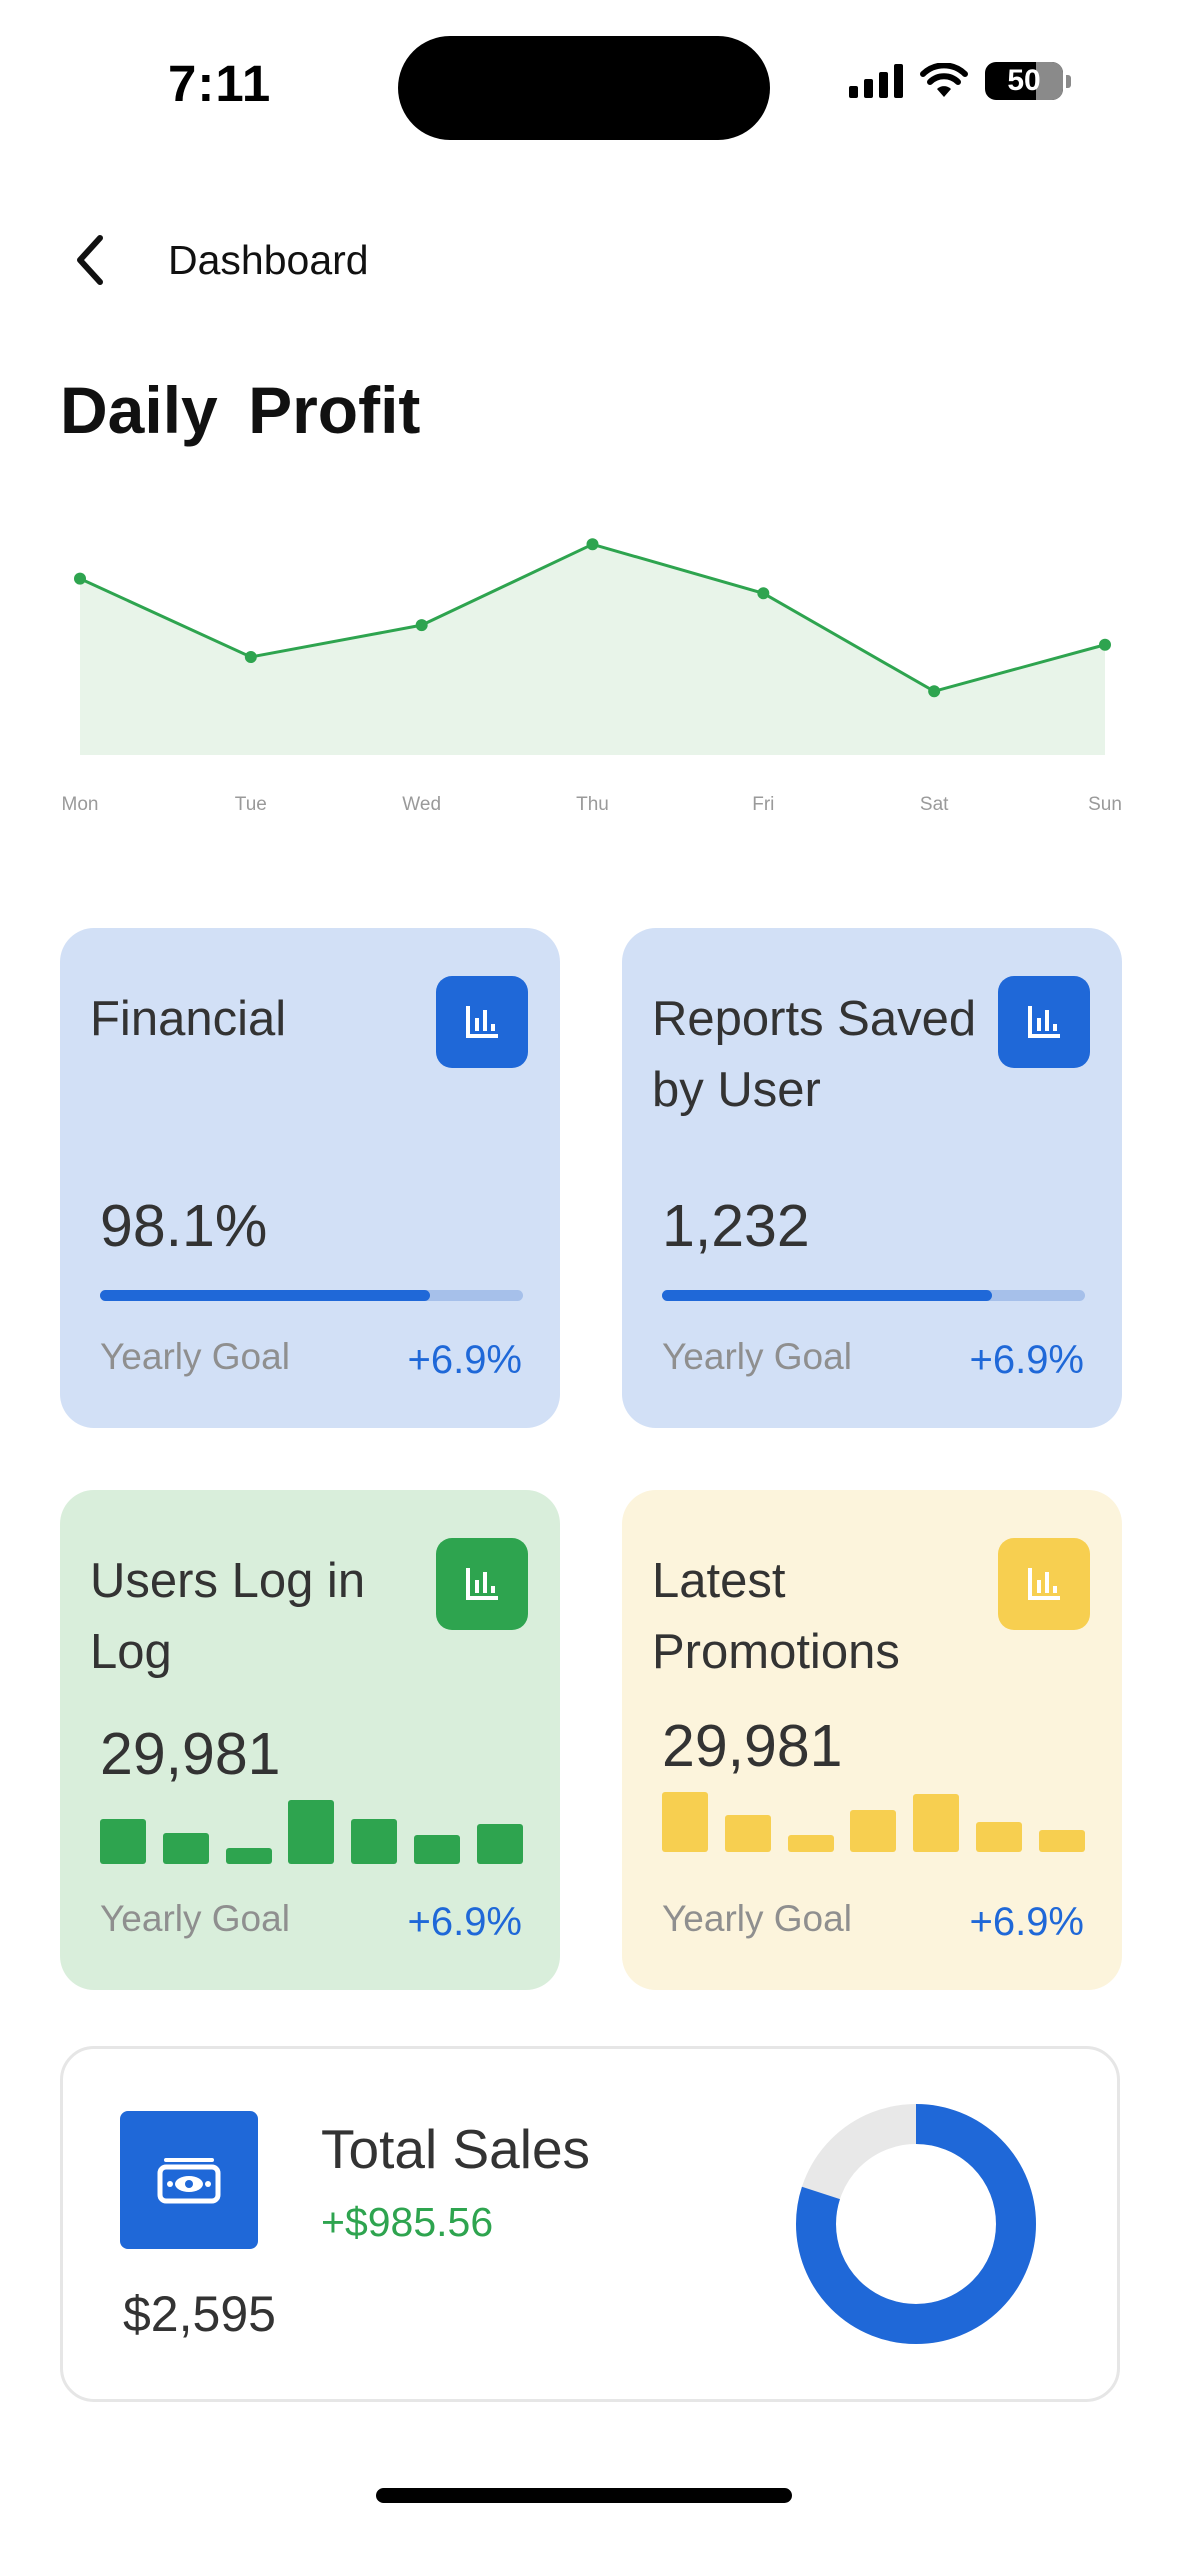 Image resolution: width=1179 pixels, height=2556 pixels. What do you see at coordinates (916, 2224) in the screenshot?
I see `sales-donut-chart` at bounding box center [916, 2224].